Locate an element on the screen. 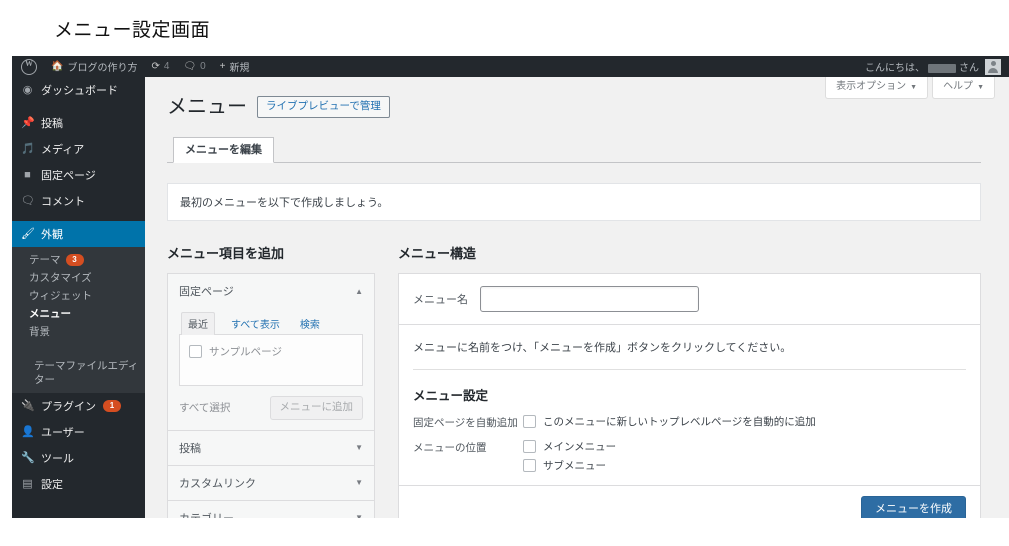  submenu-item-label: テーマファイルエディター is located at coordinates (86, 373).